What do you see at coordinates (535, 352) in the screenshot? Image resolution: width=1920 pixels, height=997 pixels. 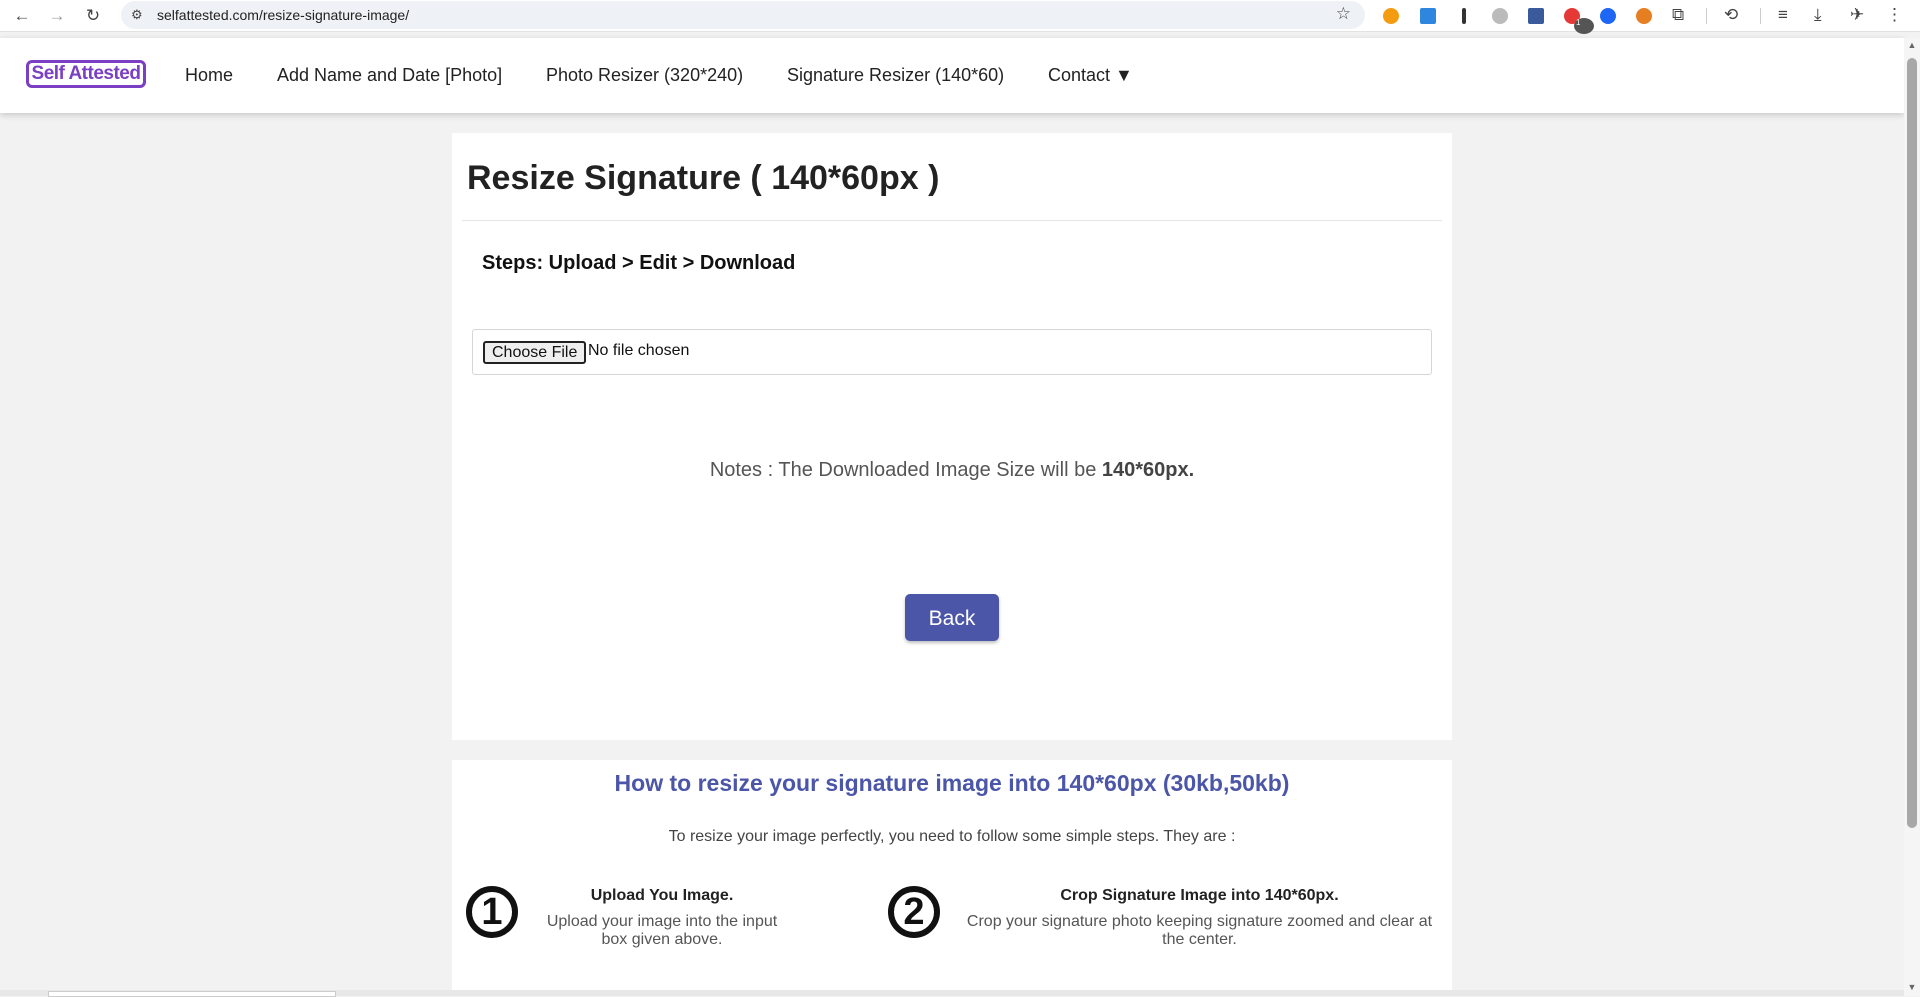 I see `choose-file-button: Choose File` at bounding box center [535, 352].